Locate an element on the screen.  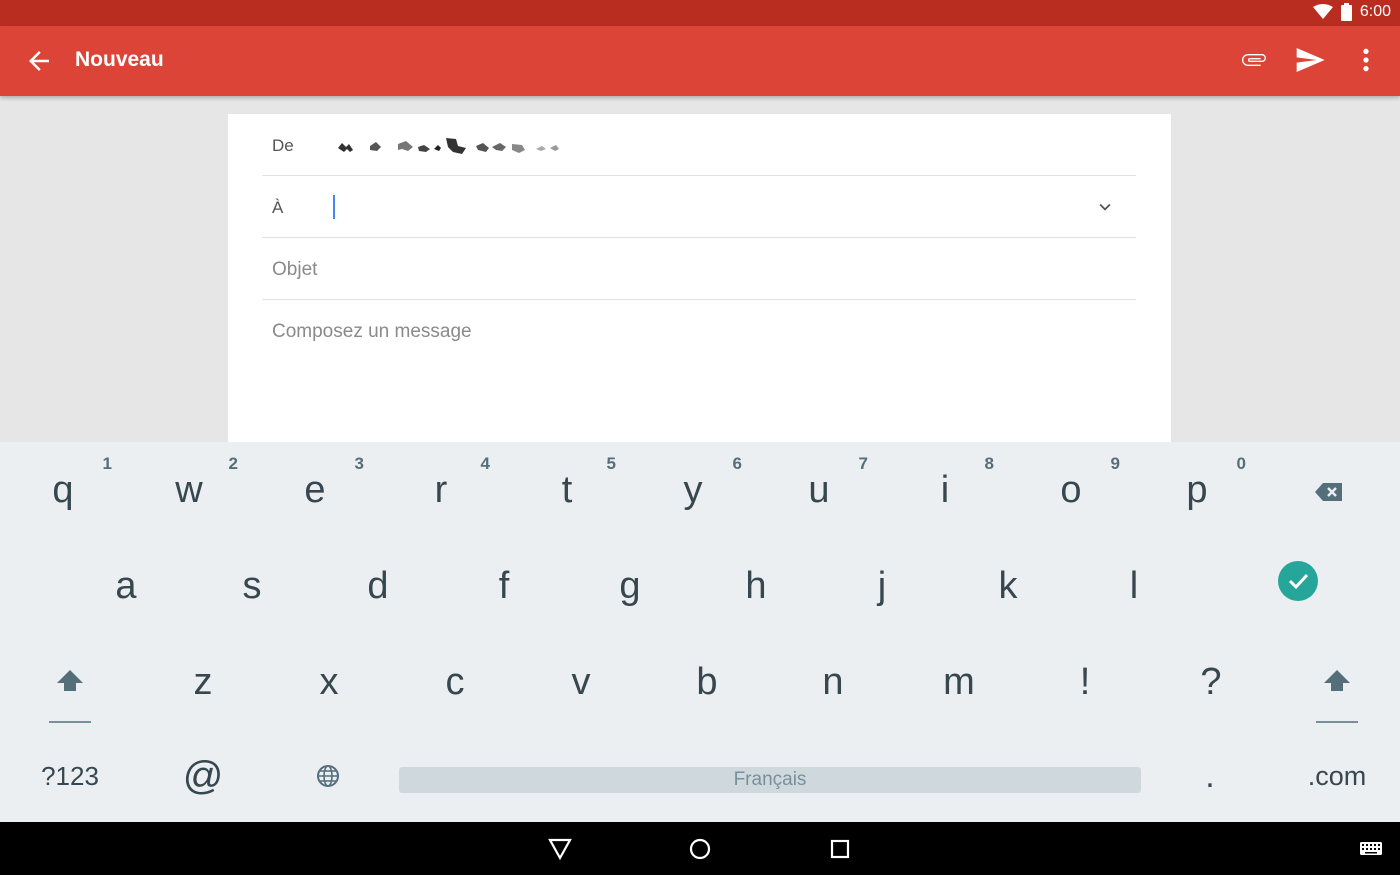
key-o: 9o is located at coordinates (1071, 490).